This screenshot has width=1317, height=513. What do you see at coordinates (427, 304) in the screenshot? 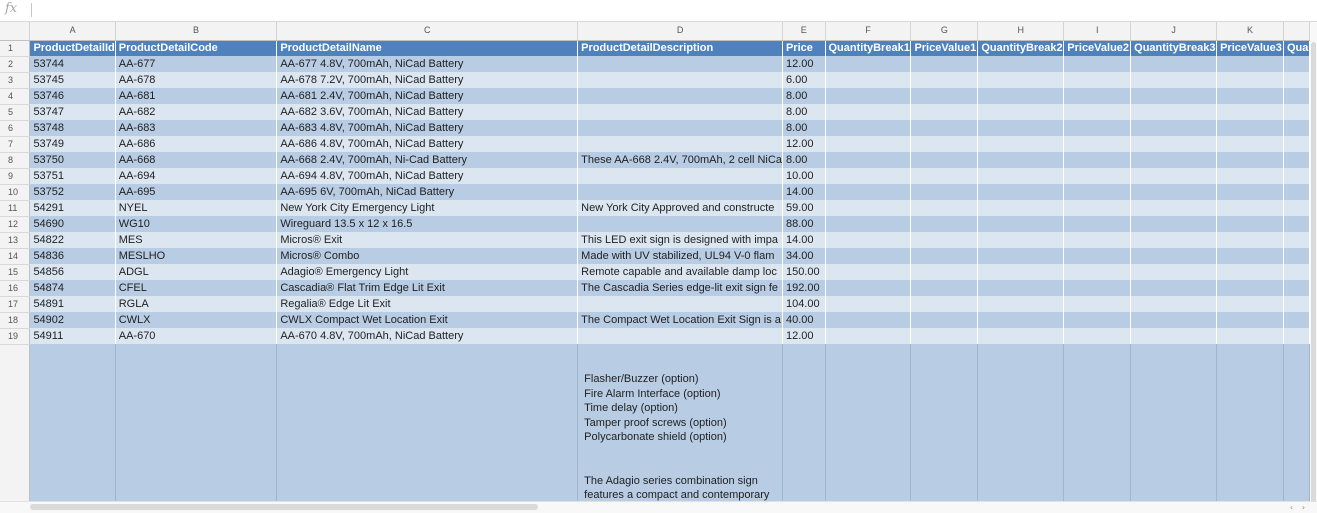
I see `cell: Regalia® Edge Lit Exit` at bounding box center [427, 304].